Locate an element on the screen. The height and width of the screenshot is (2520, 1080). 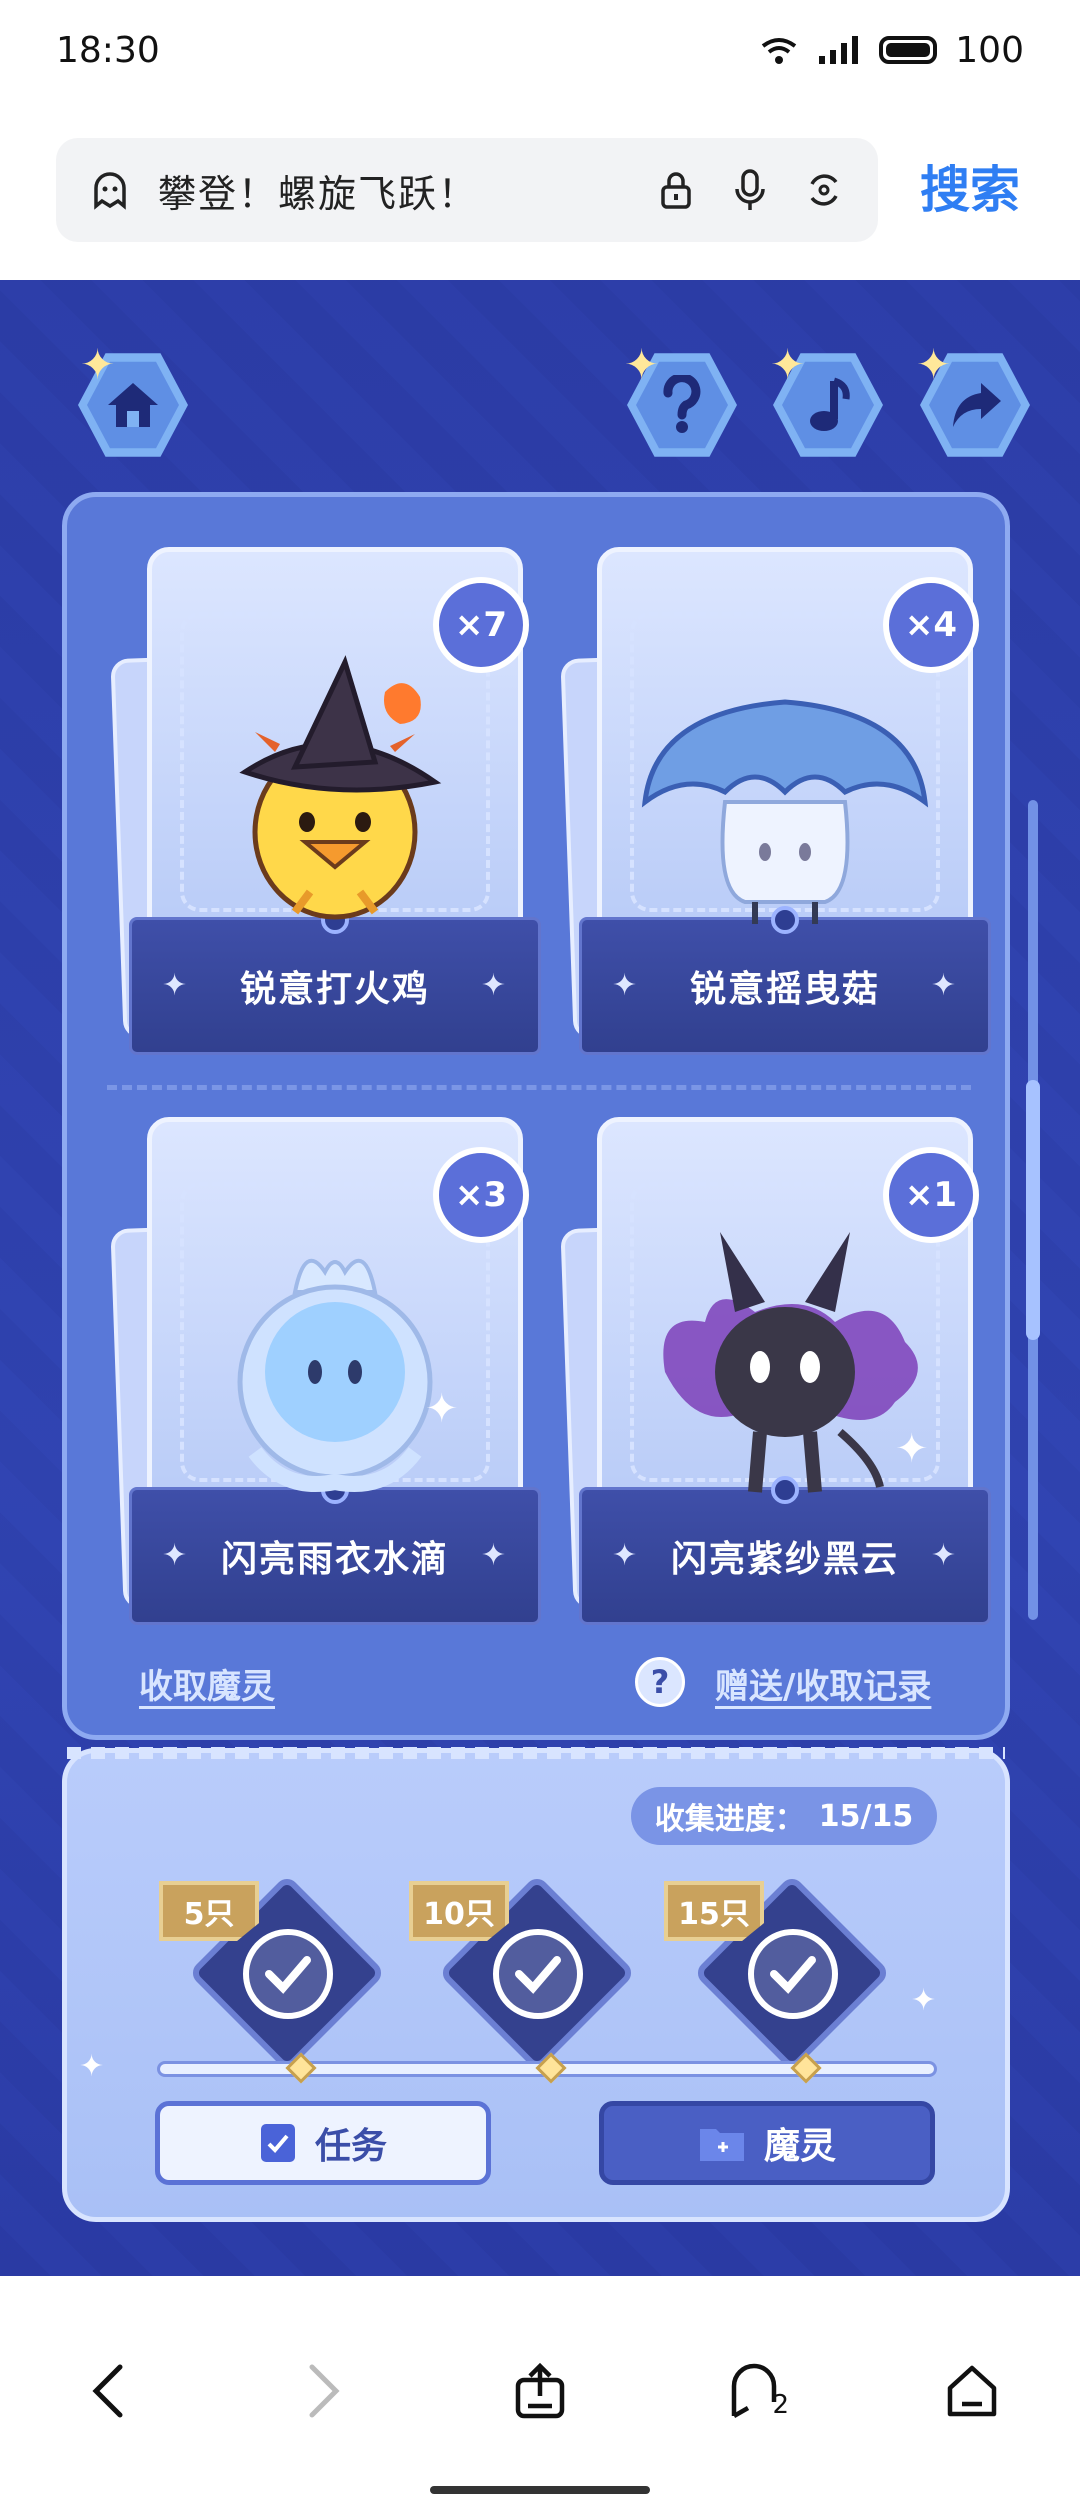
status-icons: 100 is located at coordinates (891, 50).